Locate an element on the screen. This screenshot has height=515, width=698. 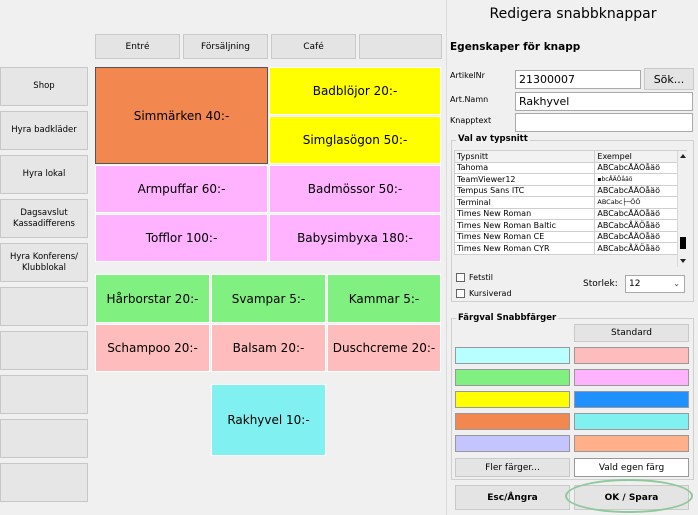
fetstil-label: Fetstil is located at coordinates (481, 277).